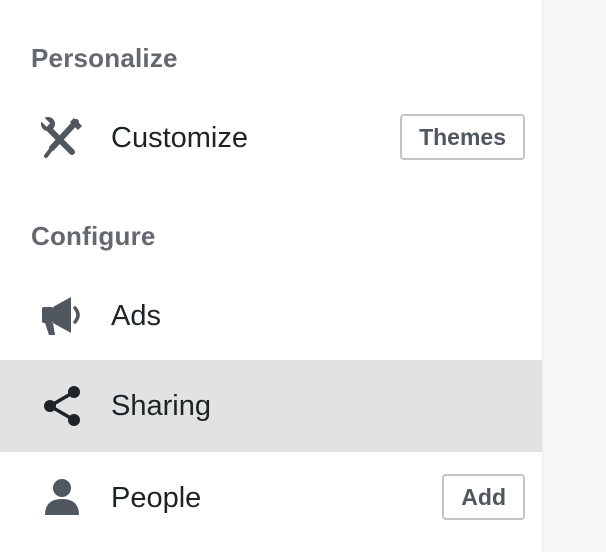 The height and width of the screenshot is (552, 606). What do you see at coordinates (62, 498) in the screenshot?
I see `person-icon` at bounding box center [62, 498].